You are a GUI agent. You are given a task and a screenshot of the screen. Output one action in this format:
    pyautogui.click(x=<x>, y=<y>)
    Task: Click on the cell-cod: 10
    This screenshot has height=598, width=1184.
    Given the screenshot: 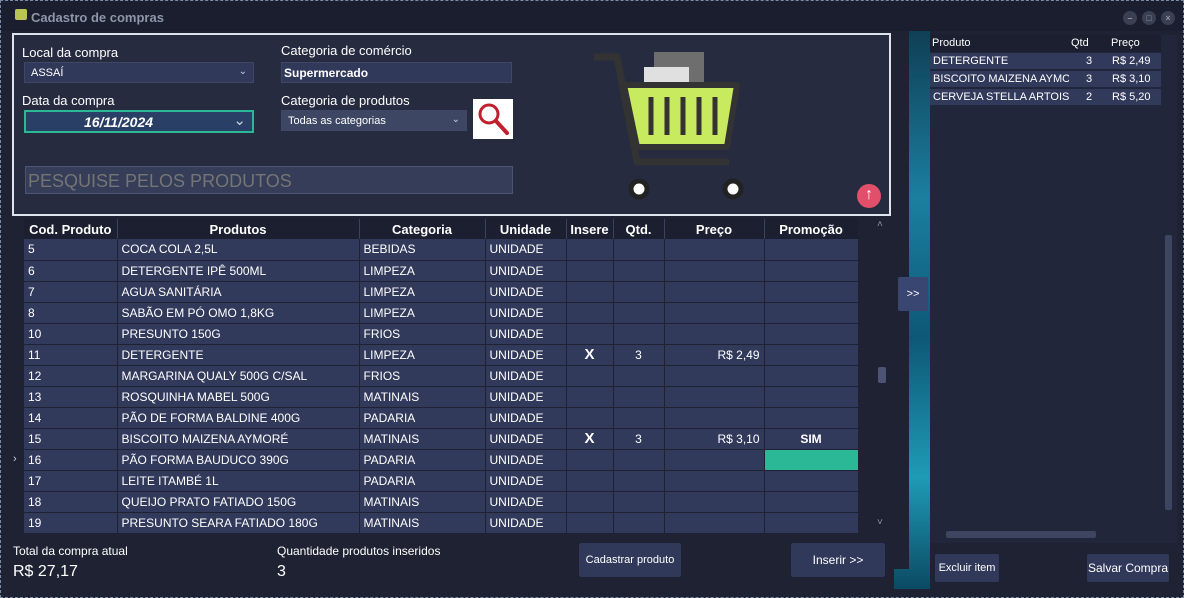 What is the action you would take?
    pyautogui.click(x=71, y=334)
    